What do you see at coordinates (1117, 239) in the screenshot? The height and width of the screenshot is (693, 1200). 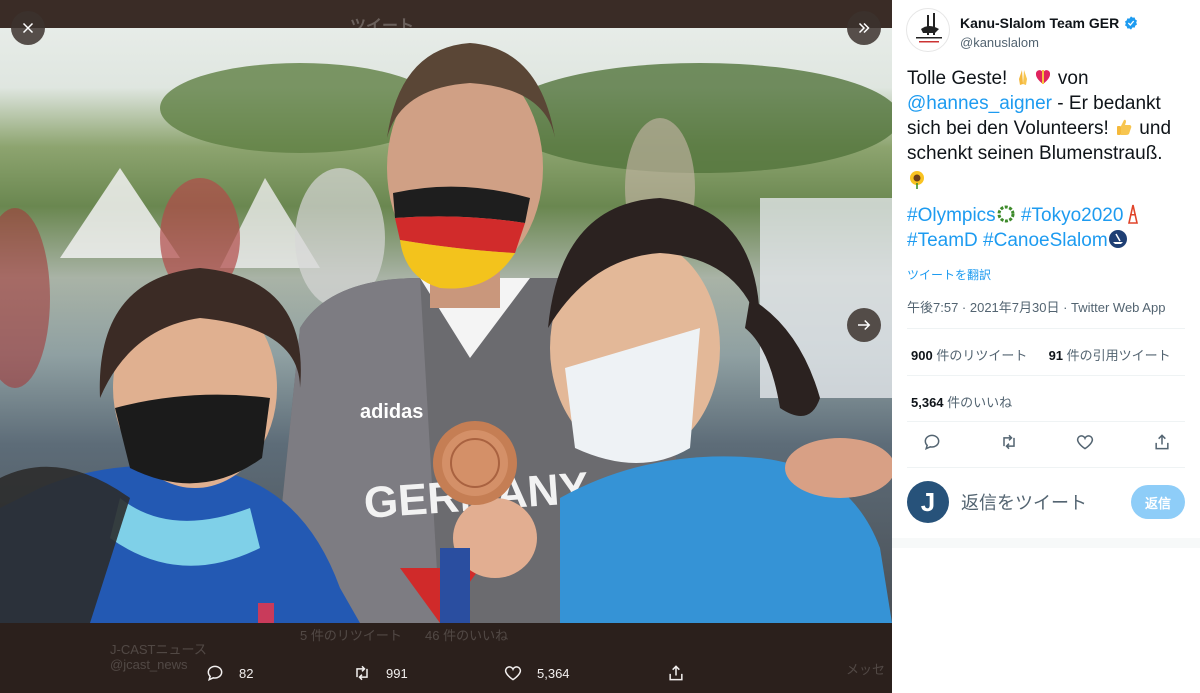 I see `canoe-slalom-icon` at bounding box center [1117, 239].